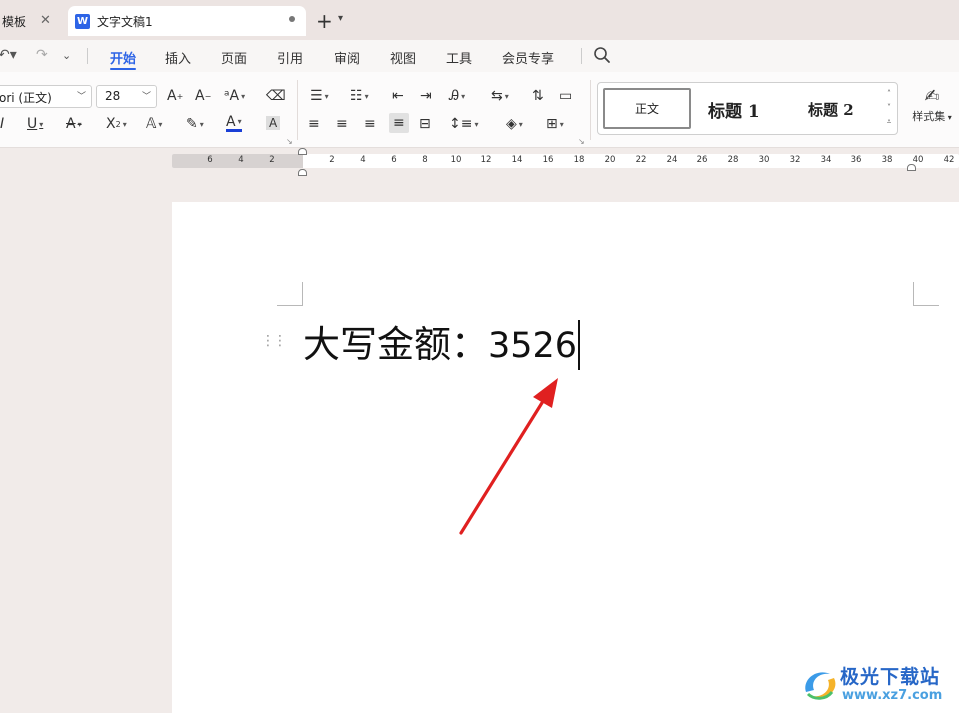  What do you see at coordinates (276, 96) in the screenshot?
I see `clear-format-icon: ⌫` at bounding box center [276, 96].